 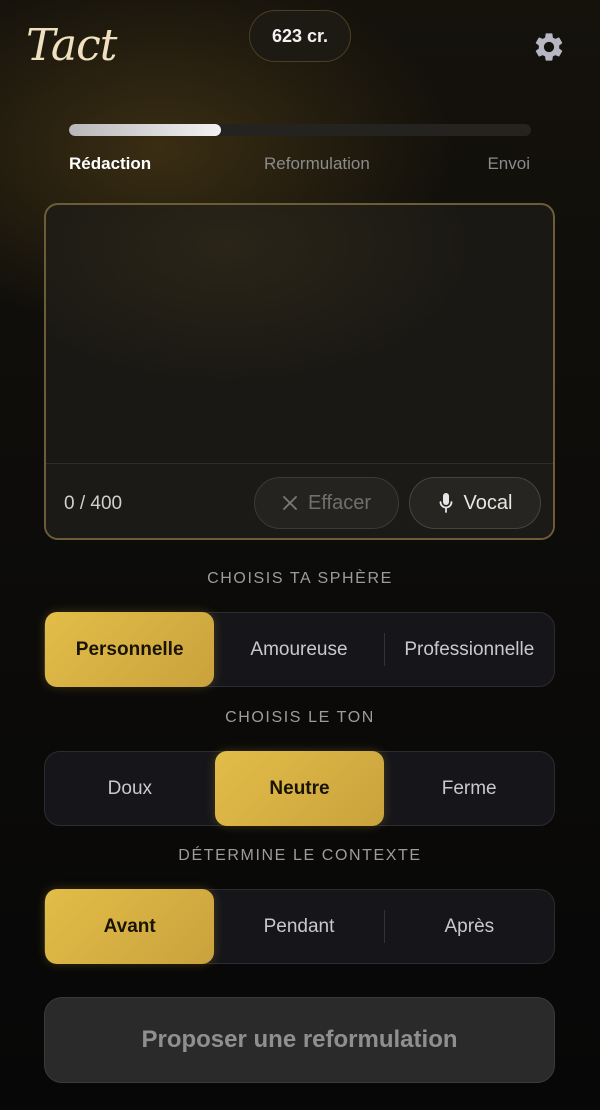 What do you see at coordinates (130, 649) in the screenshot?
I see `sphere-option-personnelle: Personnelle` at bounding box center [130, 649].